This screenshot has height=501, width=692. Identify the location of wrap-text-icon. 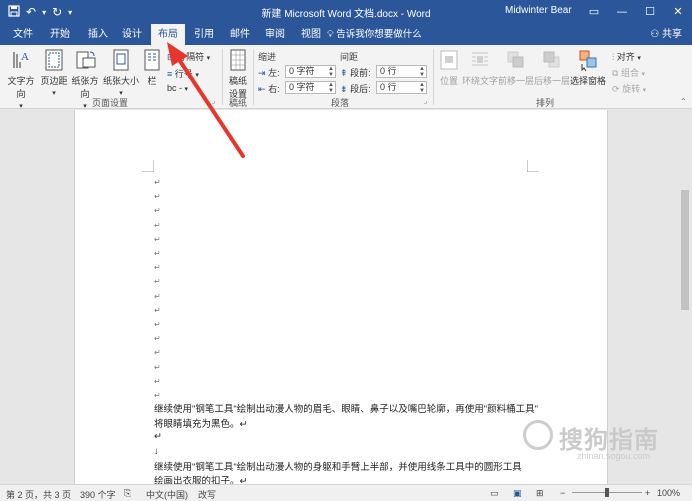
(480, 60).